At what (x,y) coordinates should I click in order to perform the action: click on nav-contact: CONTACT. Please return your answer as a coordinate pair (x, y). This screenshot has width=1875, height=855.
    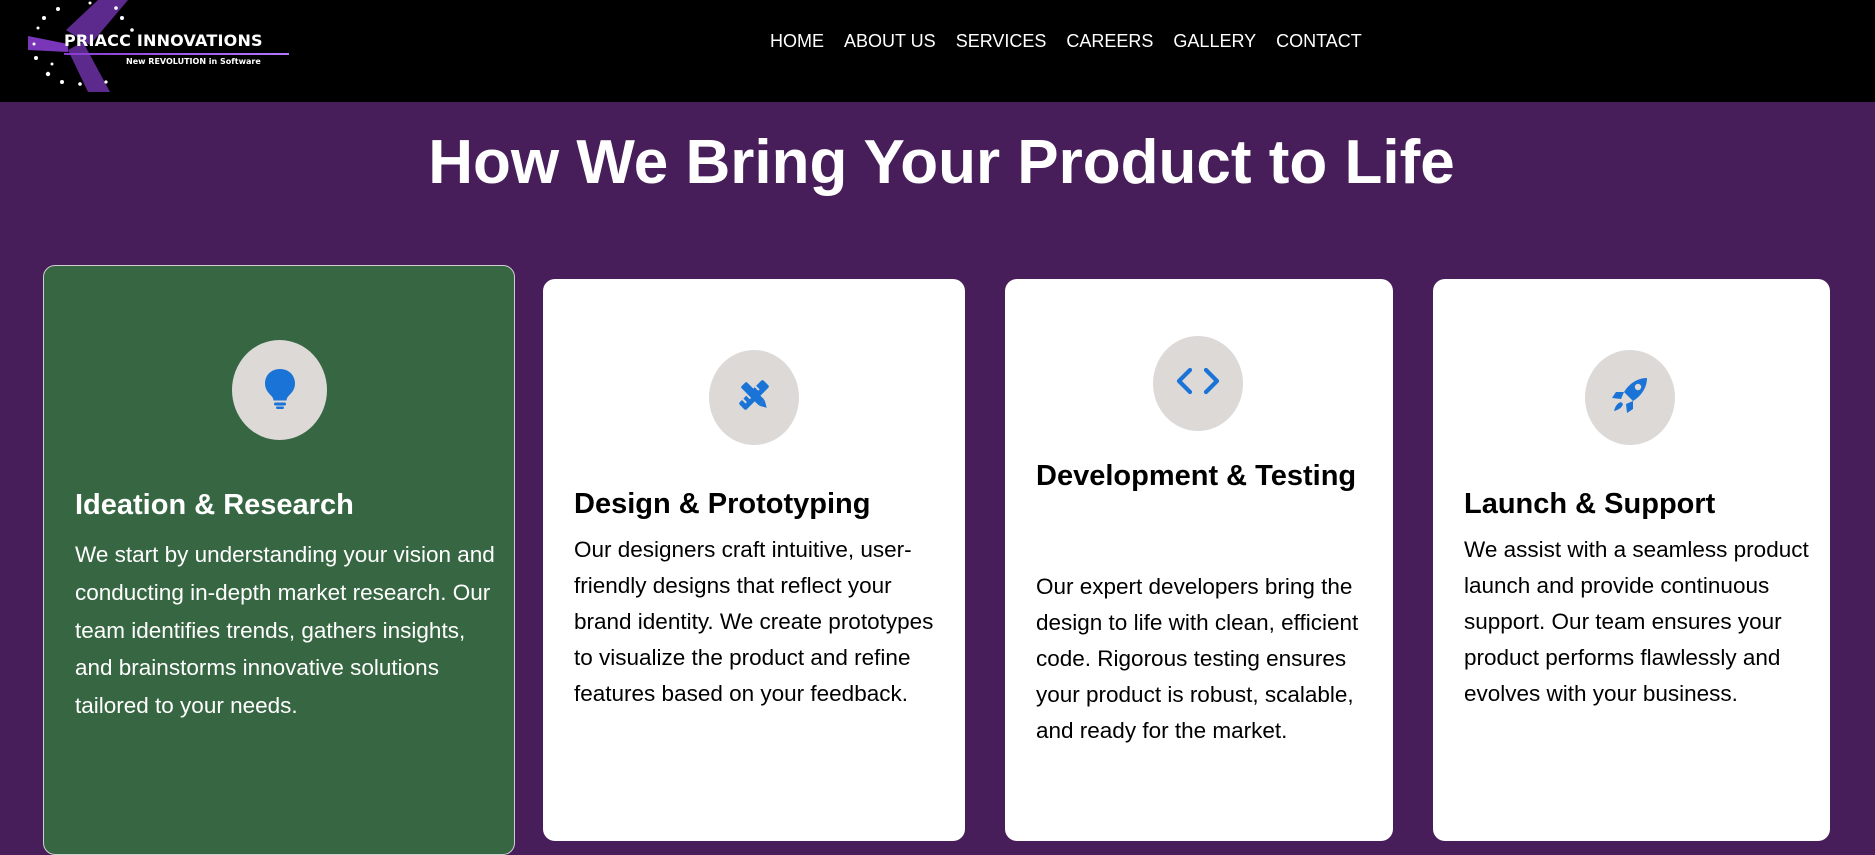
    Looking at the image, I should click on (1319, 41).